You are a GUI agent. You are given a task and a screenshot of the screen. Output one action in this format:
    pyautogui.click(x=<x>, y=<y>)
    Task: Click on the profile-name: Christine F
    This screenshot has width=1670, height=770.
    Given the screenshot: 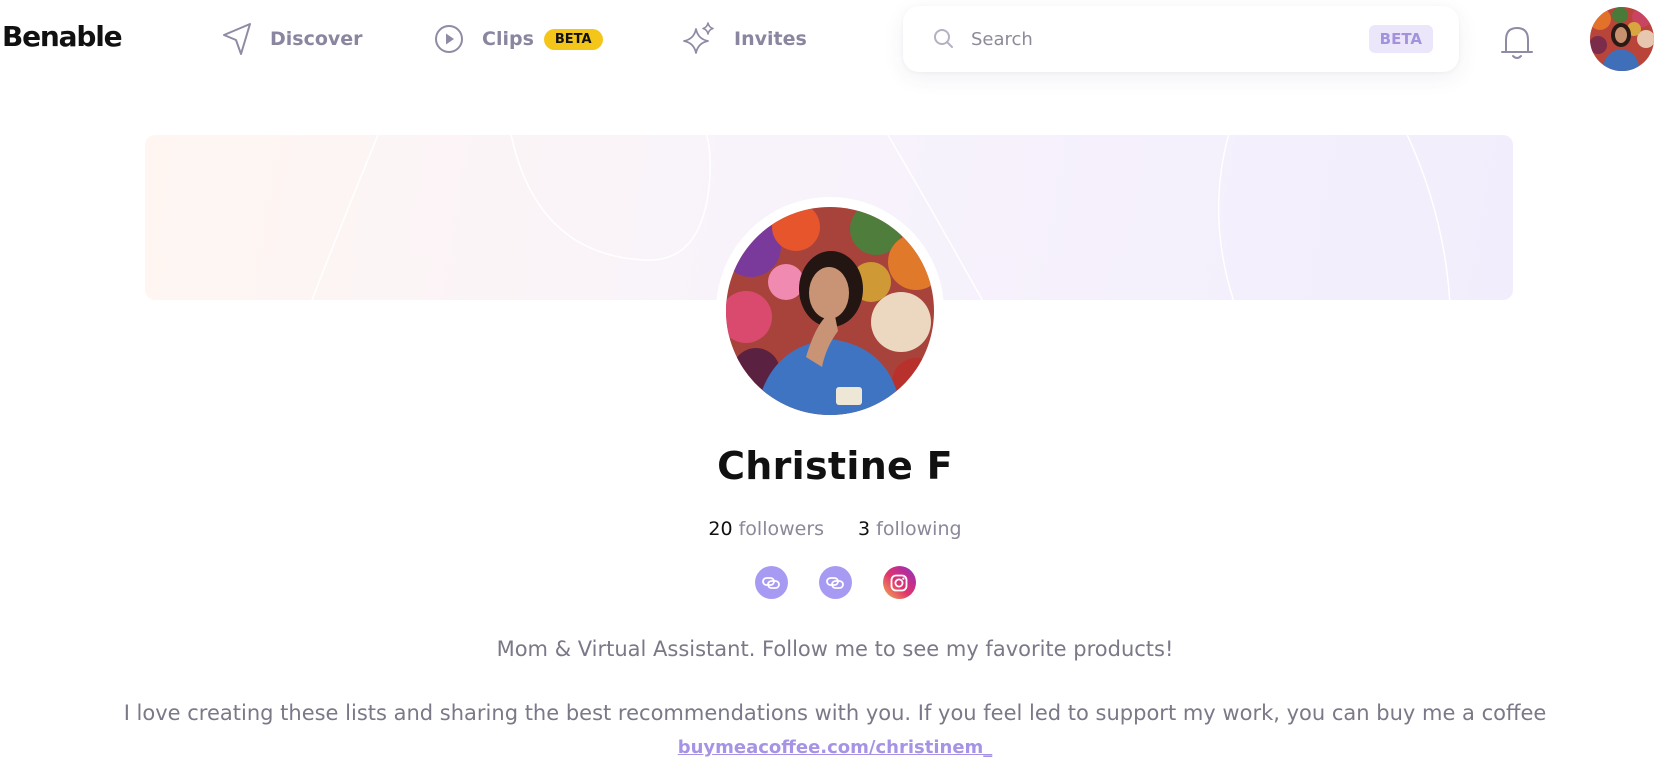 What is the action you would take?
    pyautogui.click(x=835, y=466)
    